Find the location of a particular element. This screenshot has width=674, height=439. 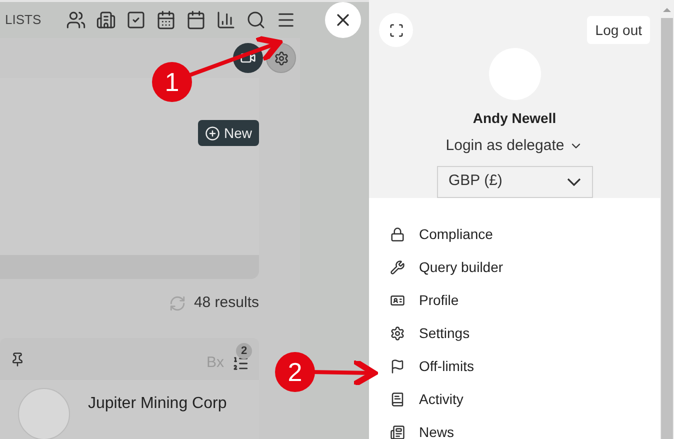

menu-item: Settings is located at coordinates (514, 333).